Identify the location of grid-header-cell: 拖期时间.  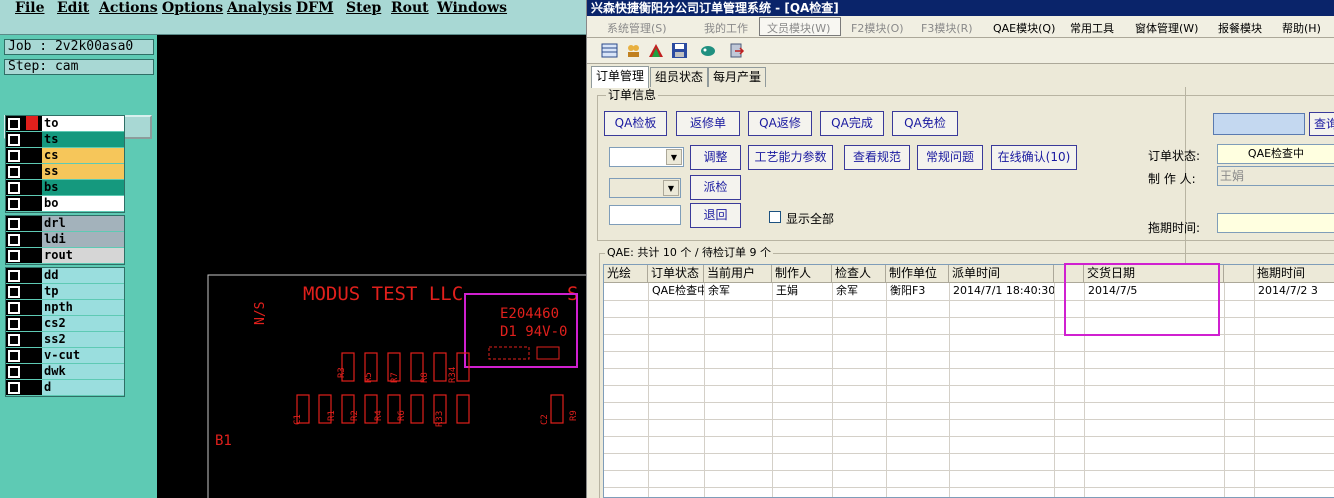
(1294, 274).